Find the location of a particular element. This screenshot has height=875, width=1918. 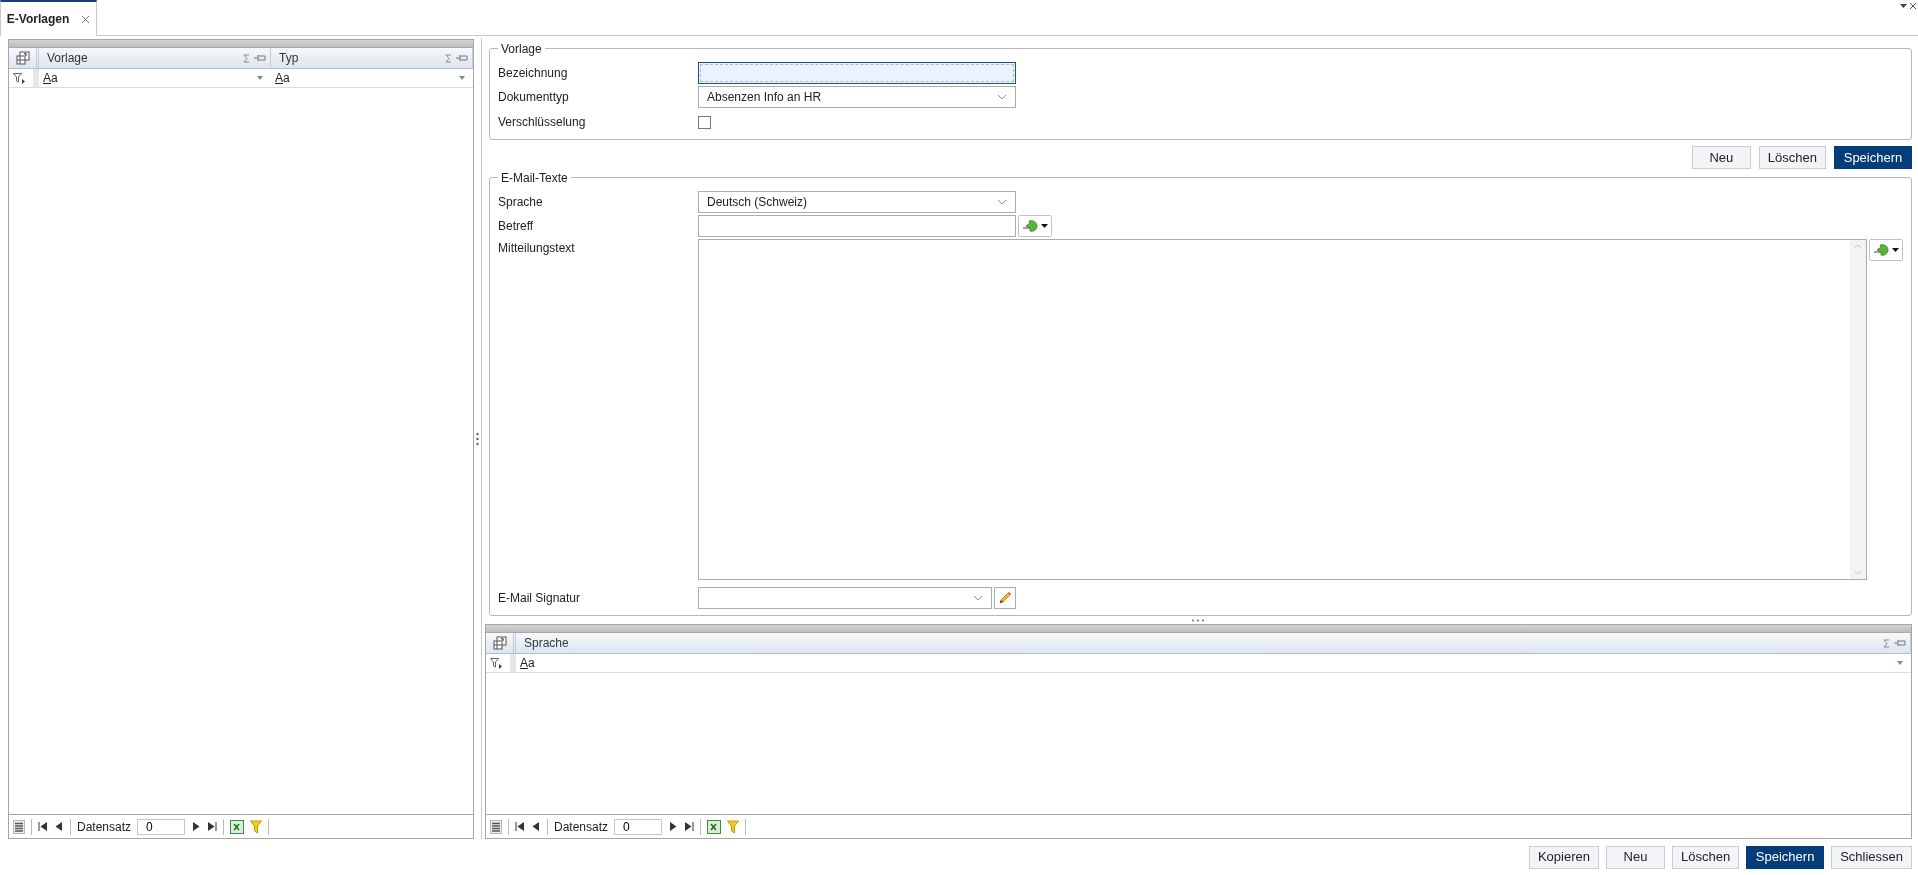

field-label: Mitteilungstext is located at coordinates (537, 248).